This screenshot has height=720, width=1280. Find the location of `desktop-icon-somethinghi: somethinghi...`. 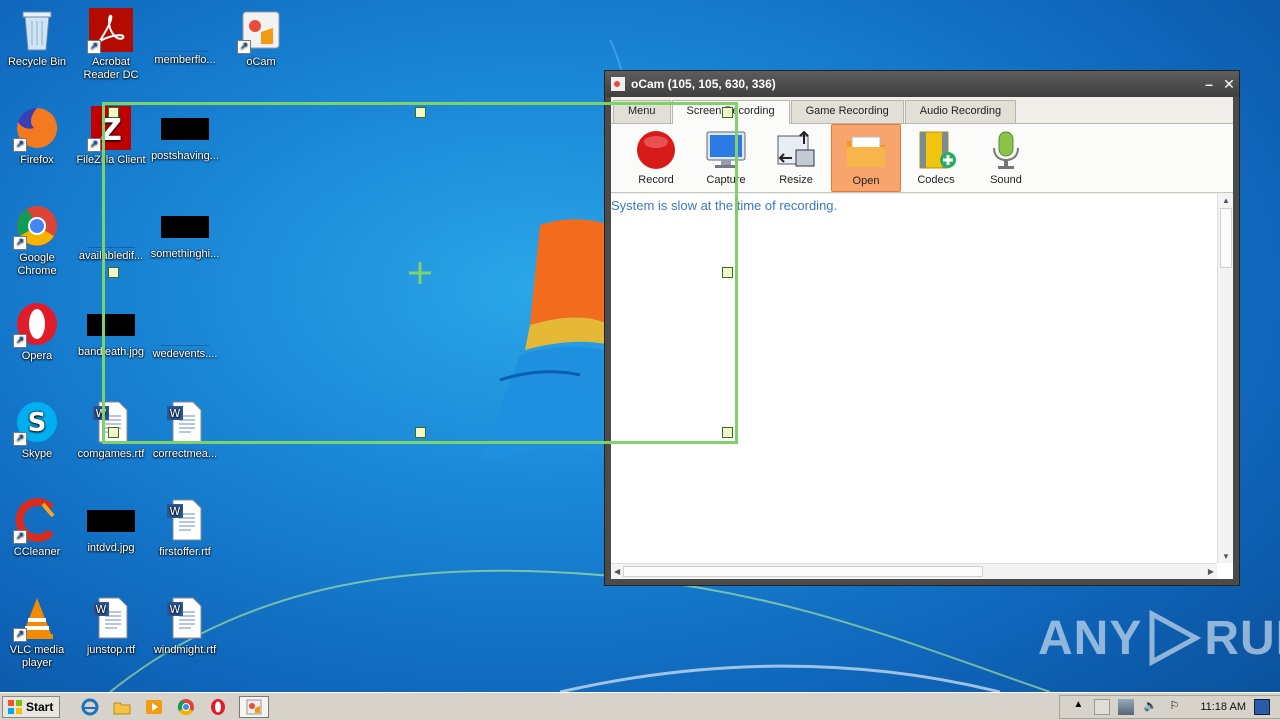

desktop-icon-somethinghi: somethinghi... is located at coordinates (185, 231).